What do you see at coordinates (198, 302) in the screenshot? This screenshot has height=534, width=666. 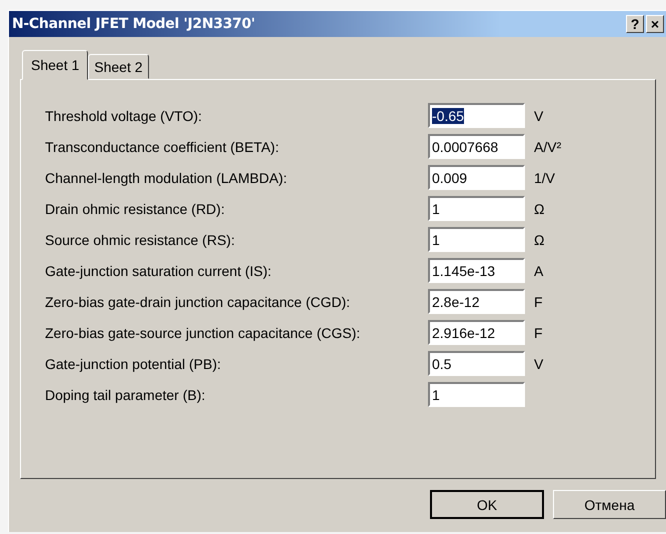 I see `parameter-label: Zero-bias gate-drain junction capacitance (CGD):` at bounding box center [198, 302].